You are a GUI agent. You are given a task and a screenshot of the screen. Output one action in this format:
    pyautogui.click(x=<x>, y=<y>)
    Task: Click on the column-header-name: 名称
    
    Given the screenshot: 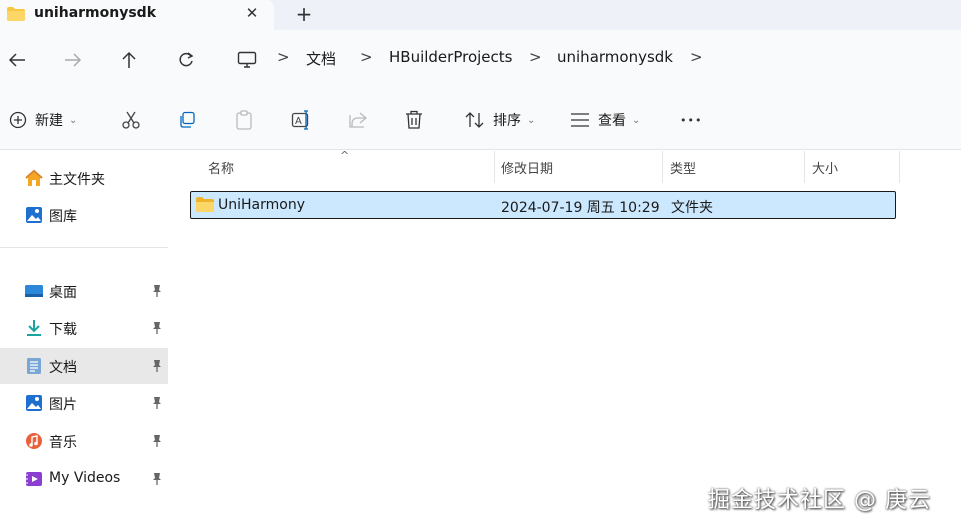 What is the action you would take?
    pyautogui.click(x=221, y=167)
    